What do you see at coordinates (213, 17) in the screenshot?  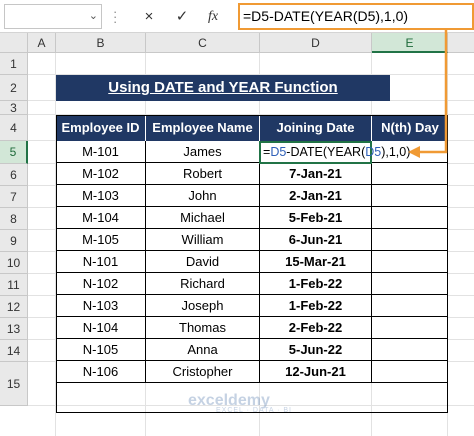 I see `insert-function-icon: fx` at bounding box center [213, 17].